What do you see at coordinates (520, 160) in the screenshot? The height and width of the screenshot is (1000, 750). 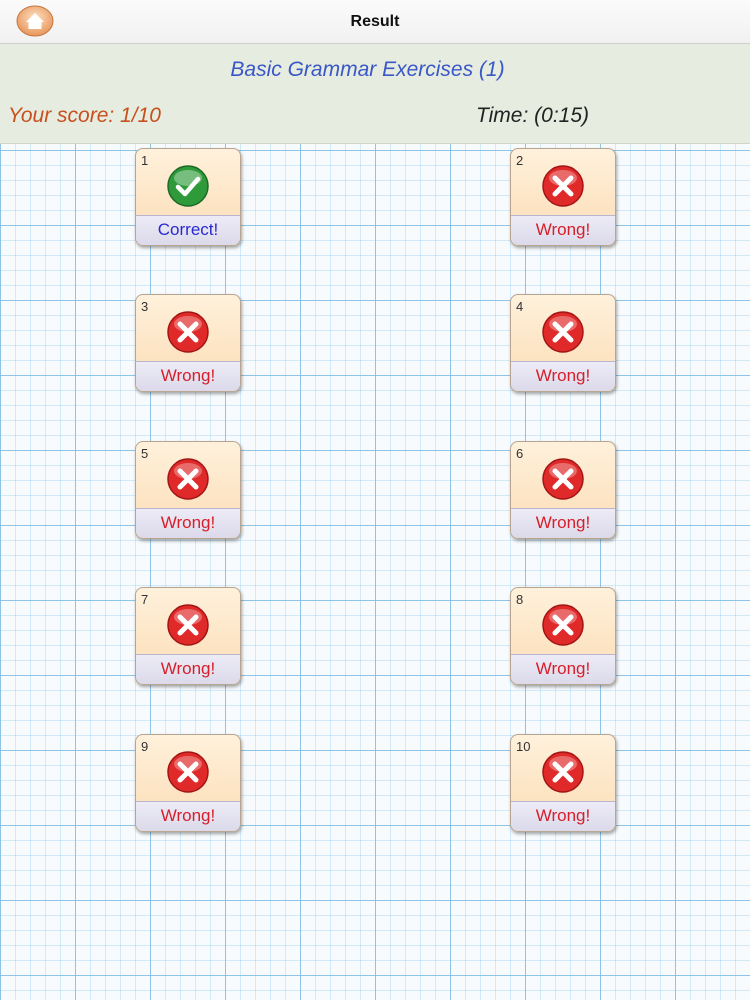 I see `question-number: 2` at bounding box center [520, 160].